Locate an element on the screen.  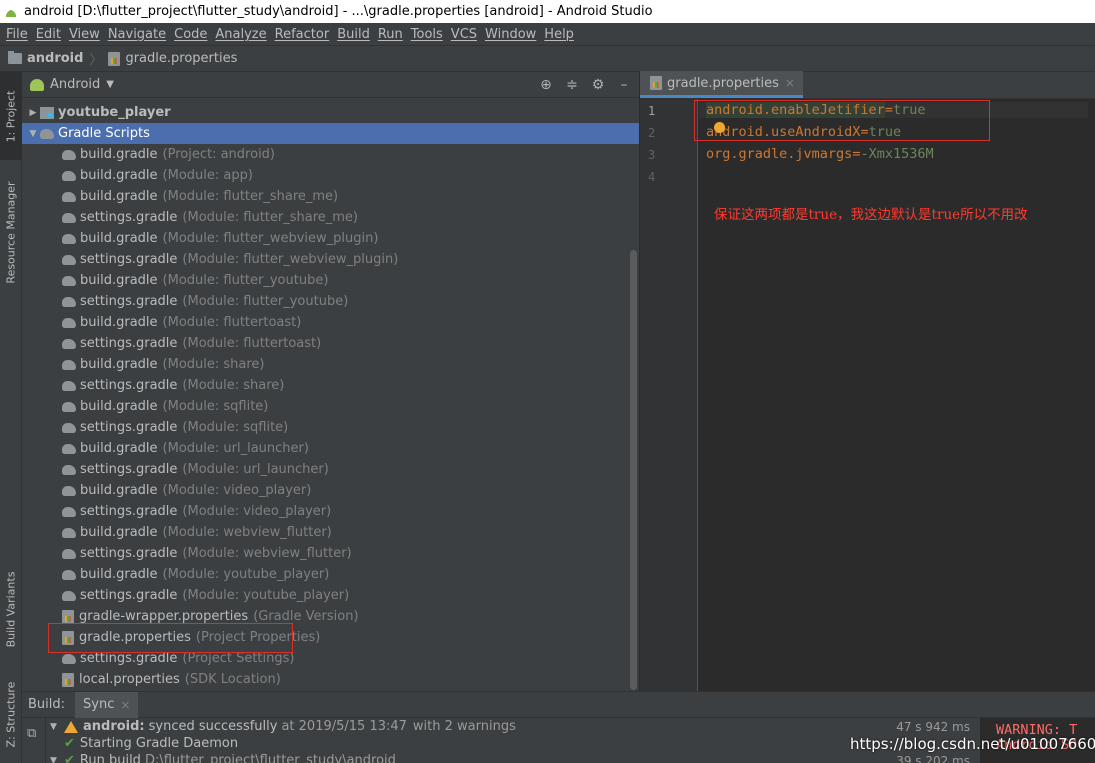
menu-edit: Edit is located at coordinates (48, 34).